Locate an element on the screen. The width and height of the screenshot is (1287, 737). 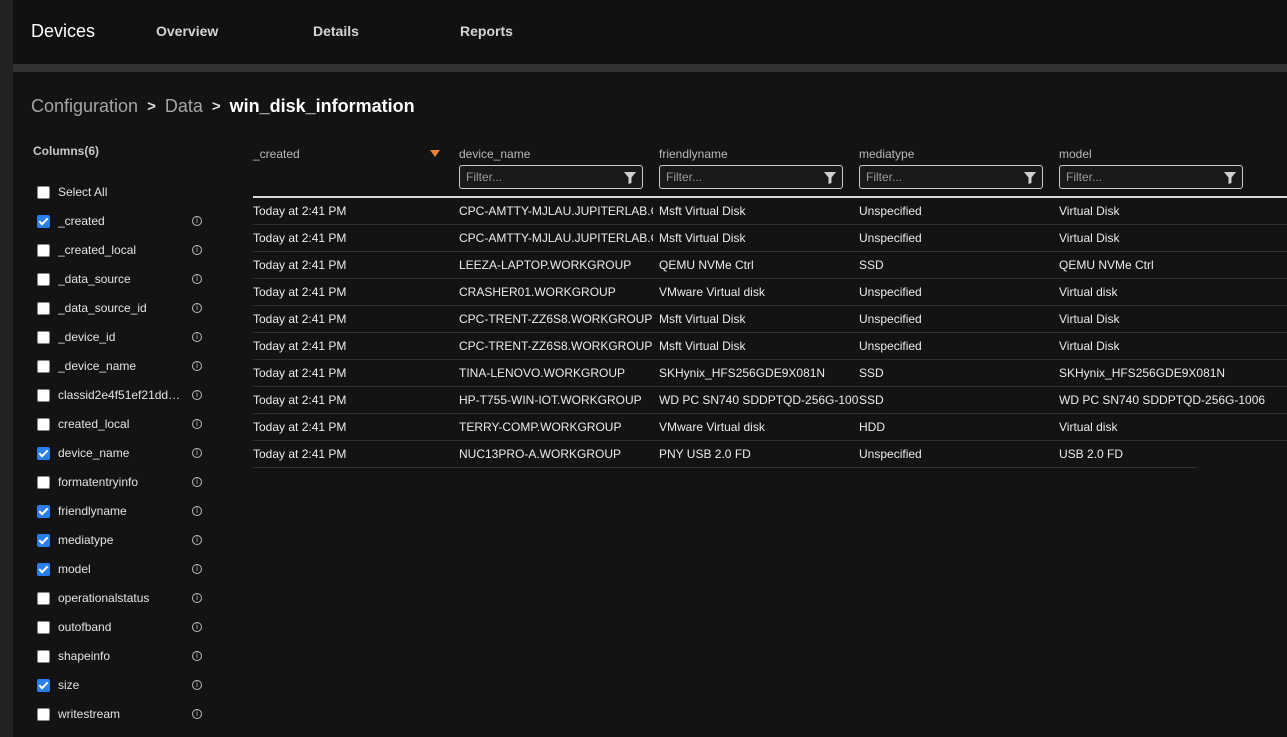
column-item: _device_name i is located at coordinates (122, 366).